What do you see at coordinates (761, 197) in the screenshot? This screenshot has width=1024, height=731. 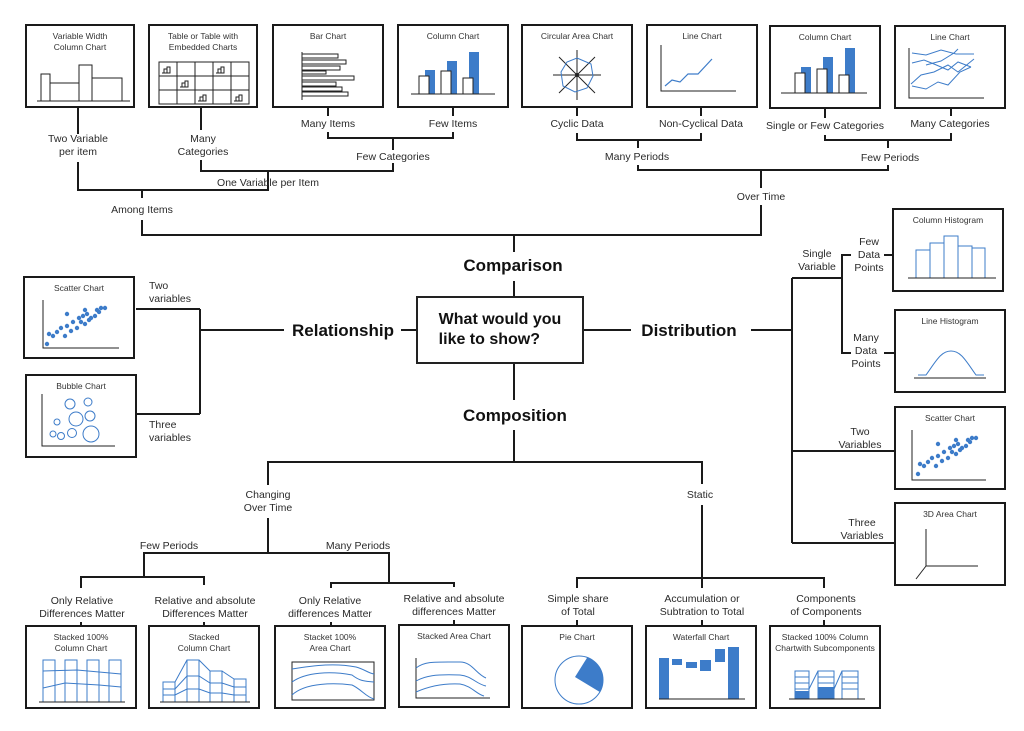 I see `label-over-time: Over Time` at bounding box center [761, 197].